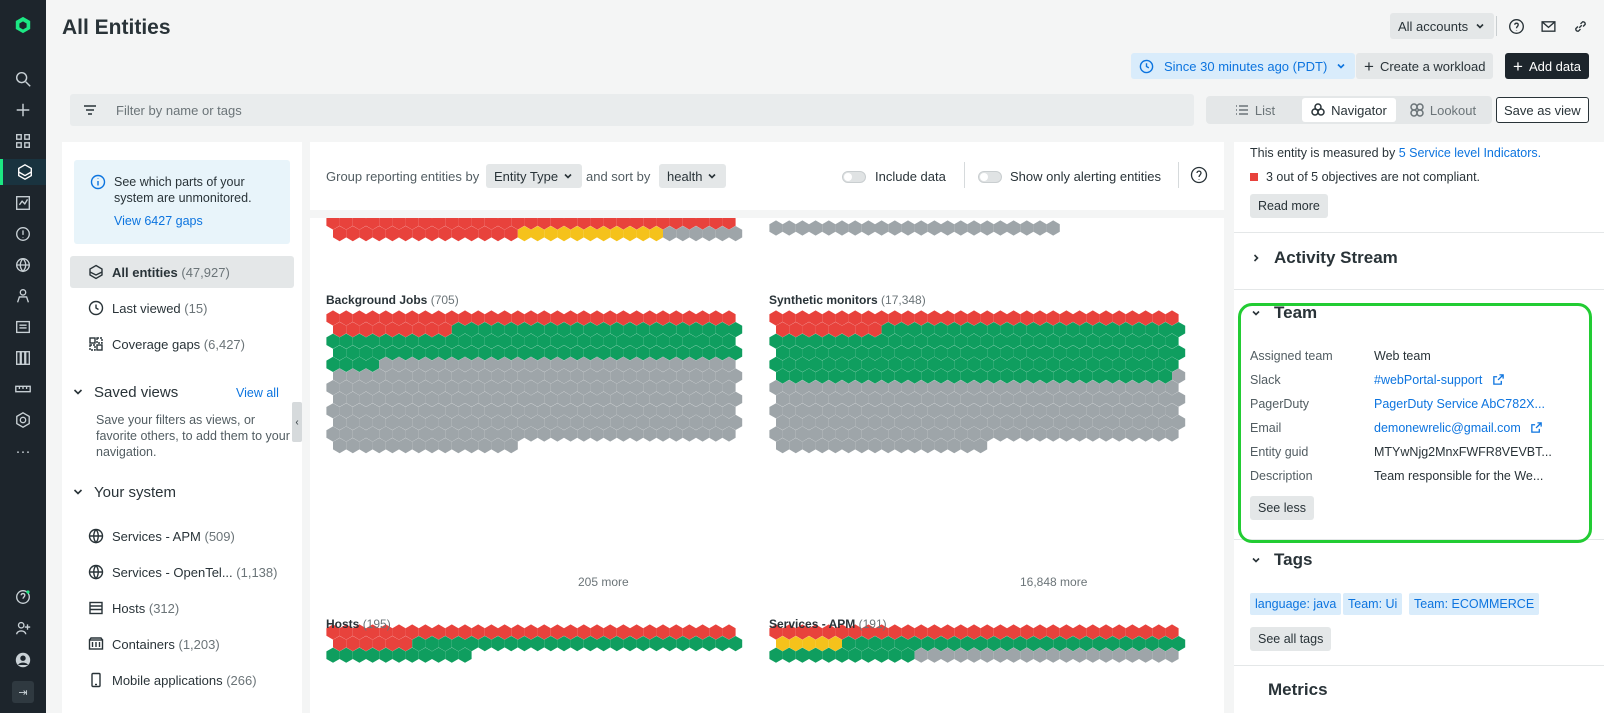  What do you see at coordinates (1255, 110) in the screenshot?
I see `tab-list: List` at bounding box center [1255, 110].